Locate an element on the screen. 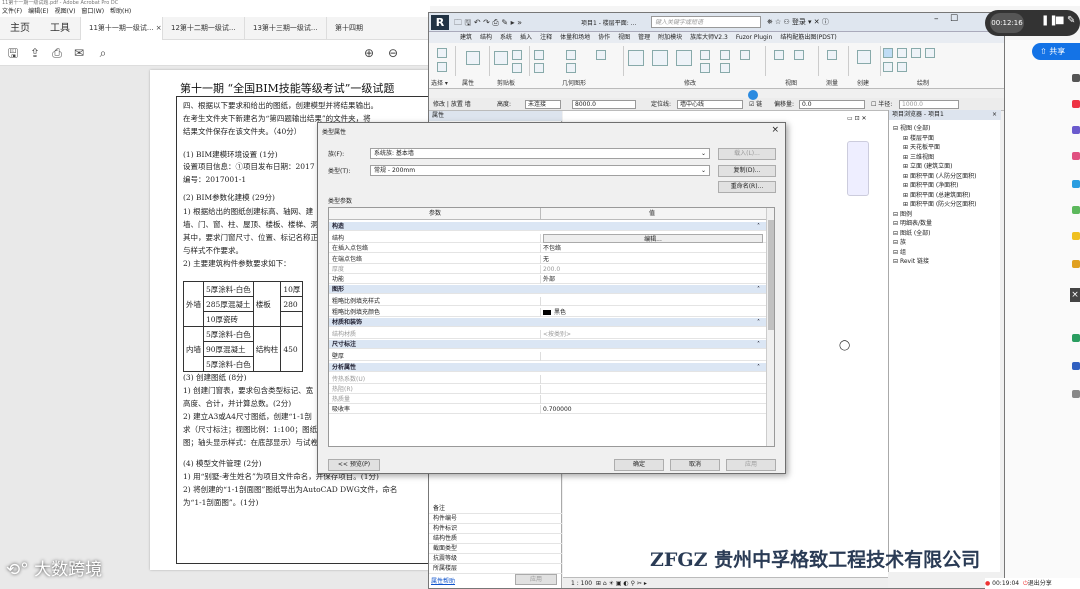 This screenshot has height=589, width=1080. page-up-icon: ⊕ is located at coordinates (369, 53).